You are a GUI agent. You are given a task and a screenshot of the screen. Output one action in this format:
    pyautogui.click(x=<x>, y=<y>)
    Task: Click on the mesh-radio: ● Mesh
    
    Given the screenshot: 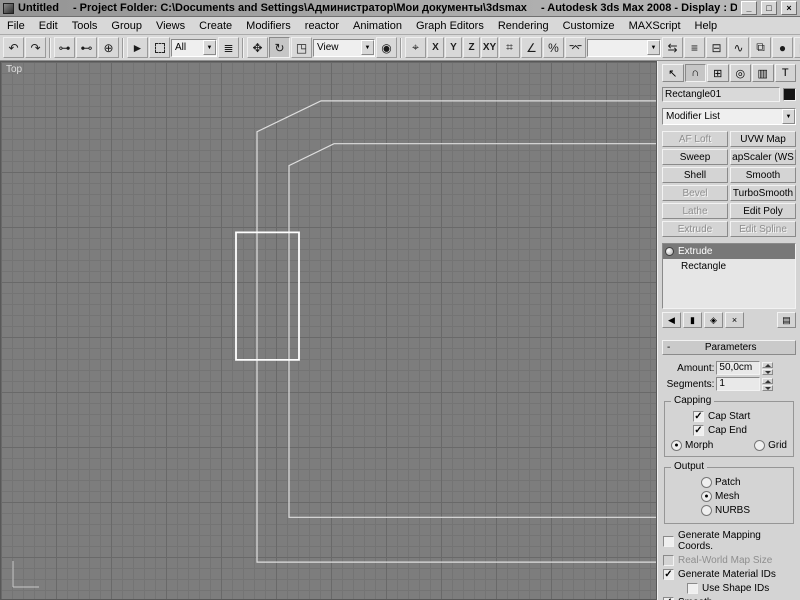 What is the action you would take?
    pyautogui.click(x=745, y=496)
    